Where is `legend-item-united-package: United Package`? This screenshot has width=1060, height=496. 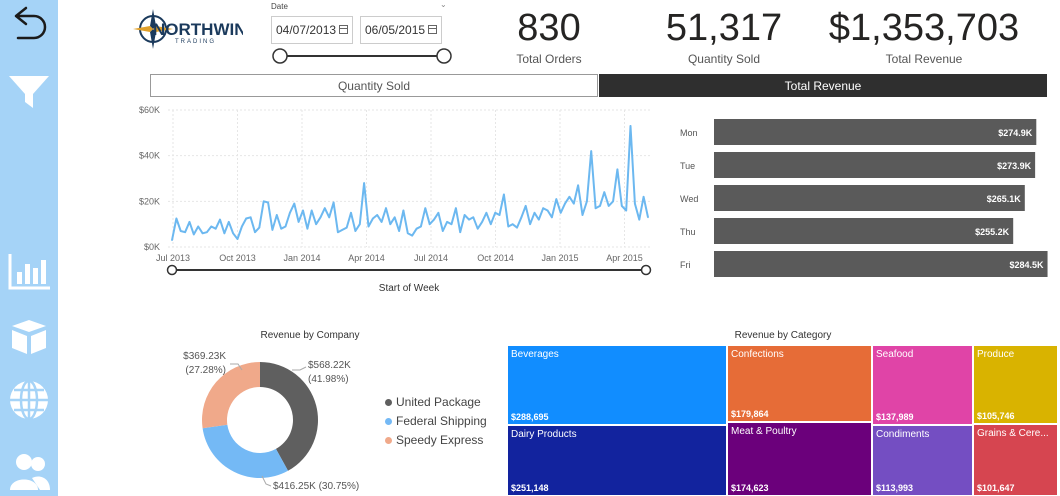
legend-item-united-package: United Package is located at coordinates (433, 402).